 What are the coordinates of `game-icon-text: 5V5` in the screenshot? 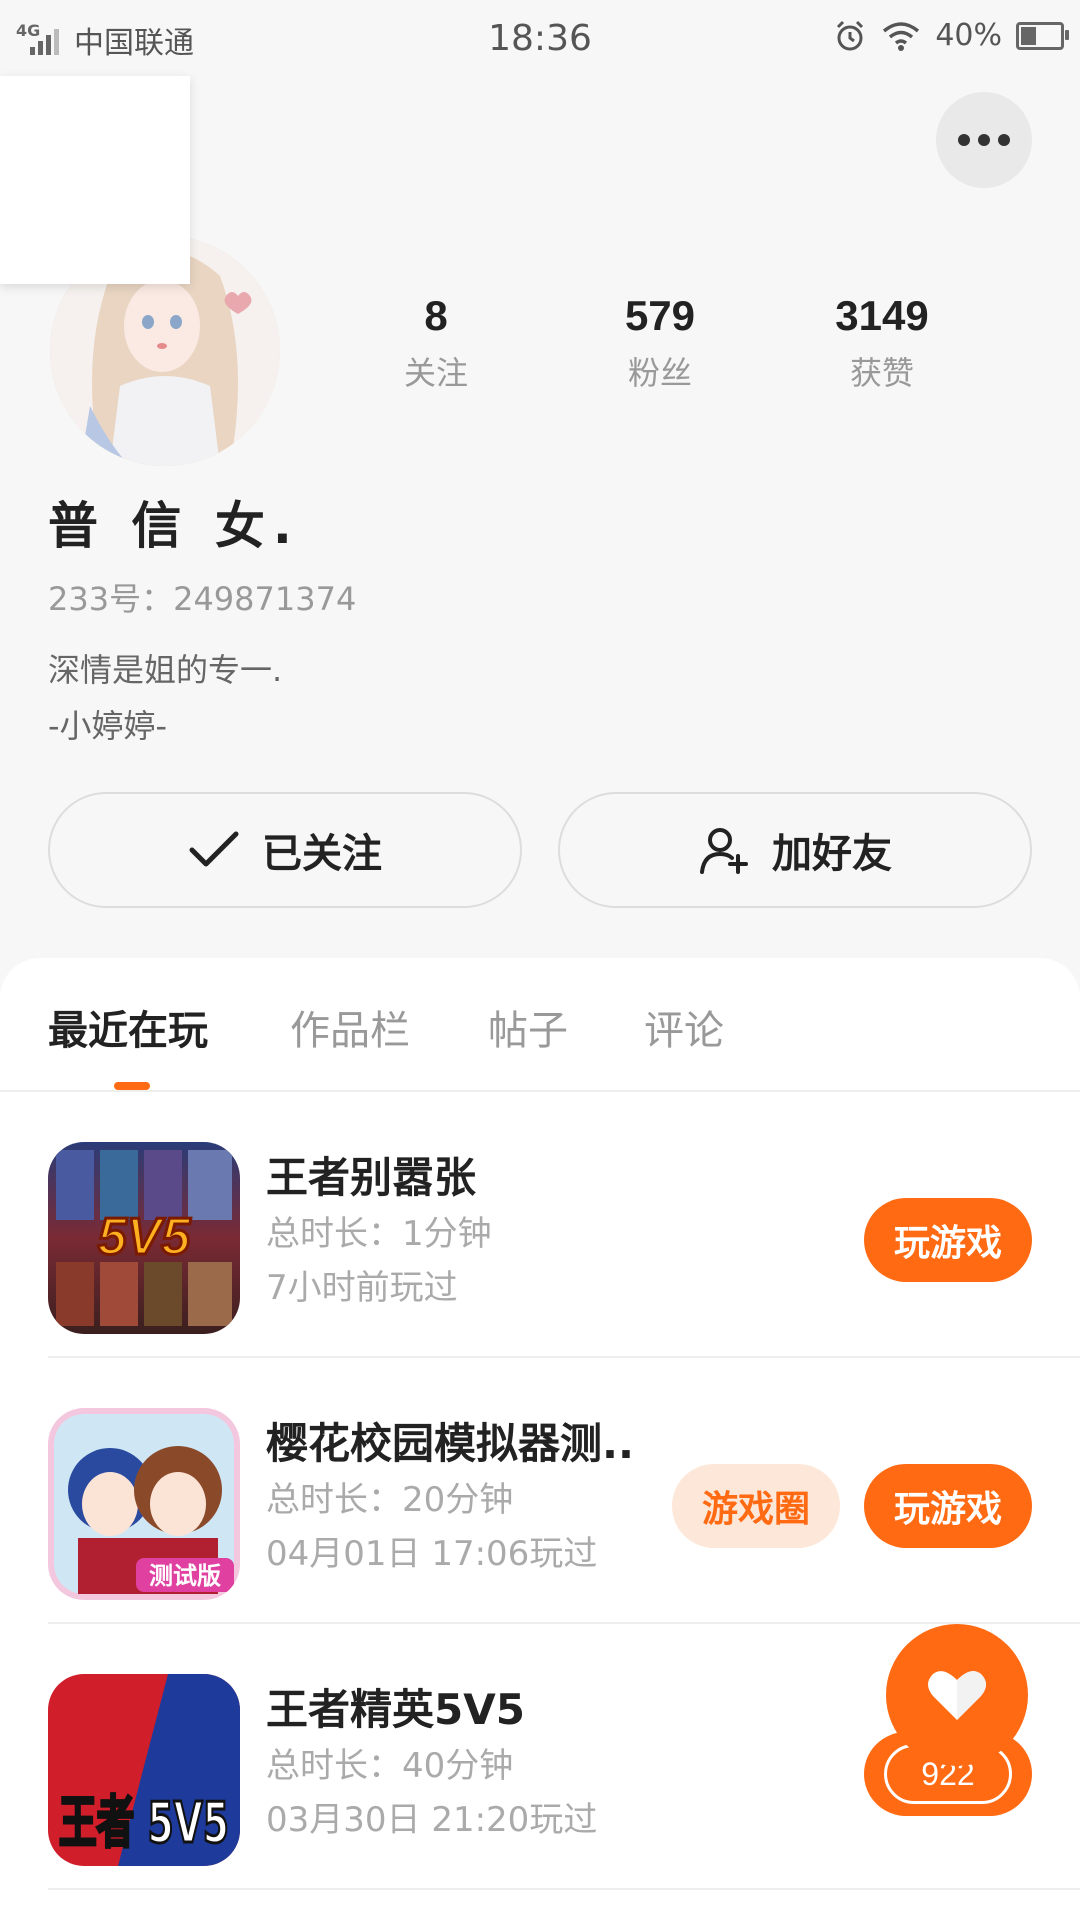 It's located at (145, 1237).